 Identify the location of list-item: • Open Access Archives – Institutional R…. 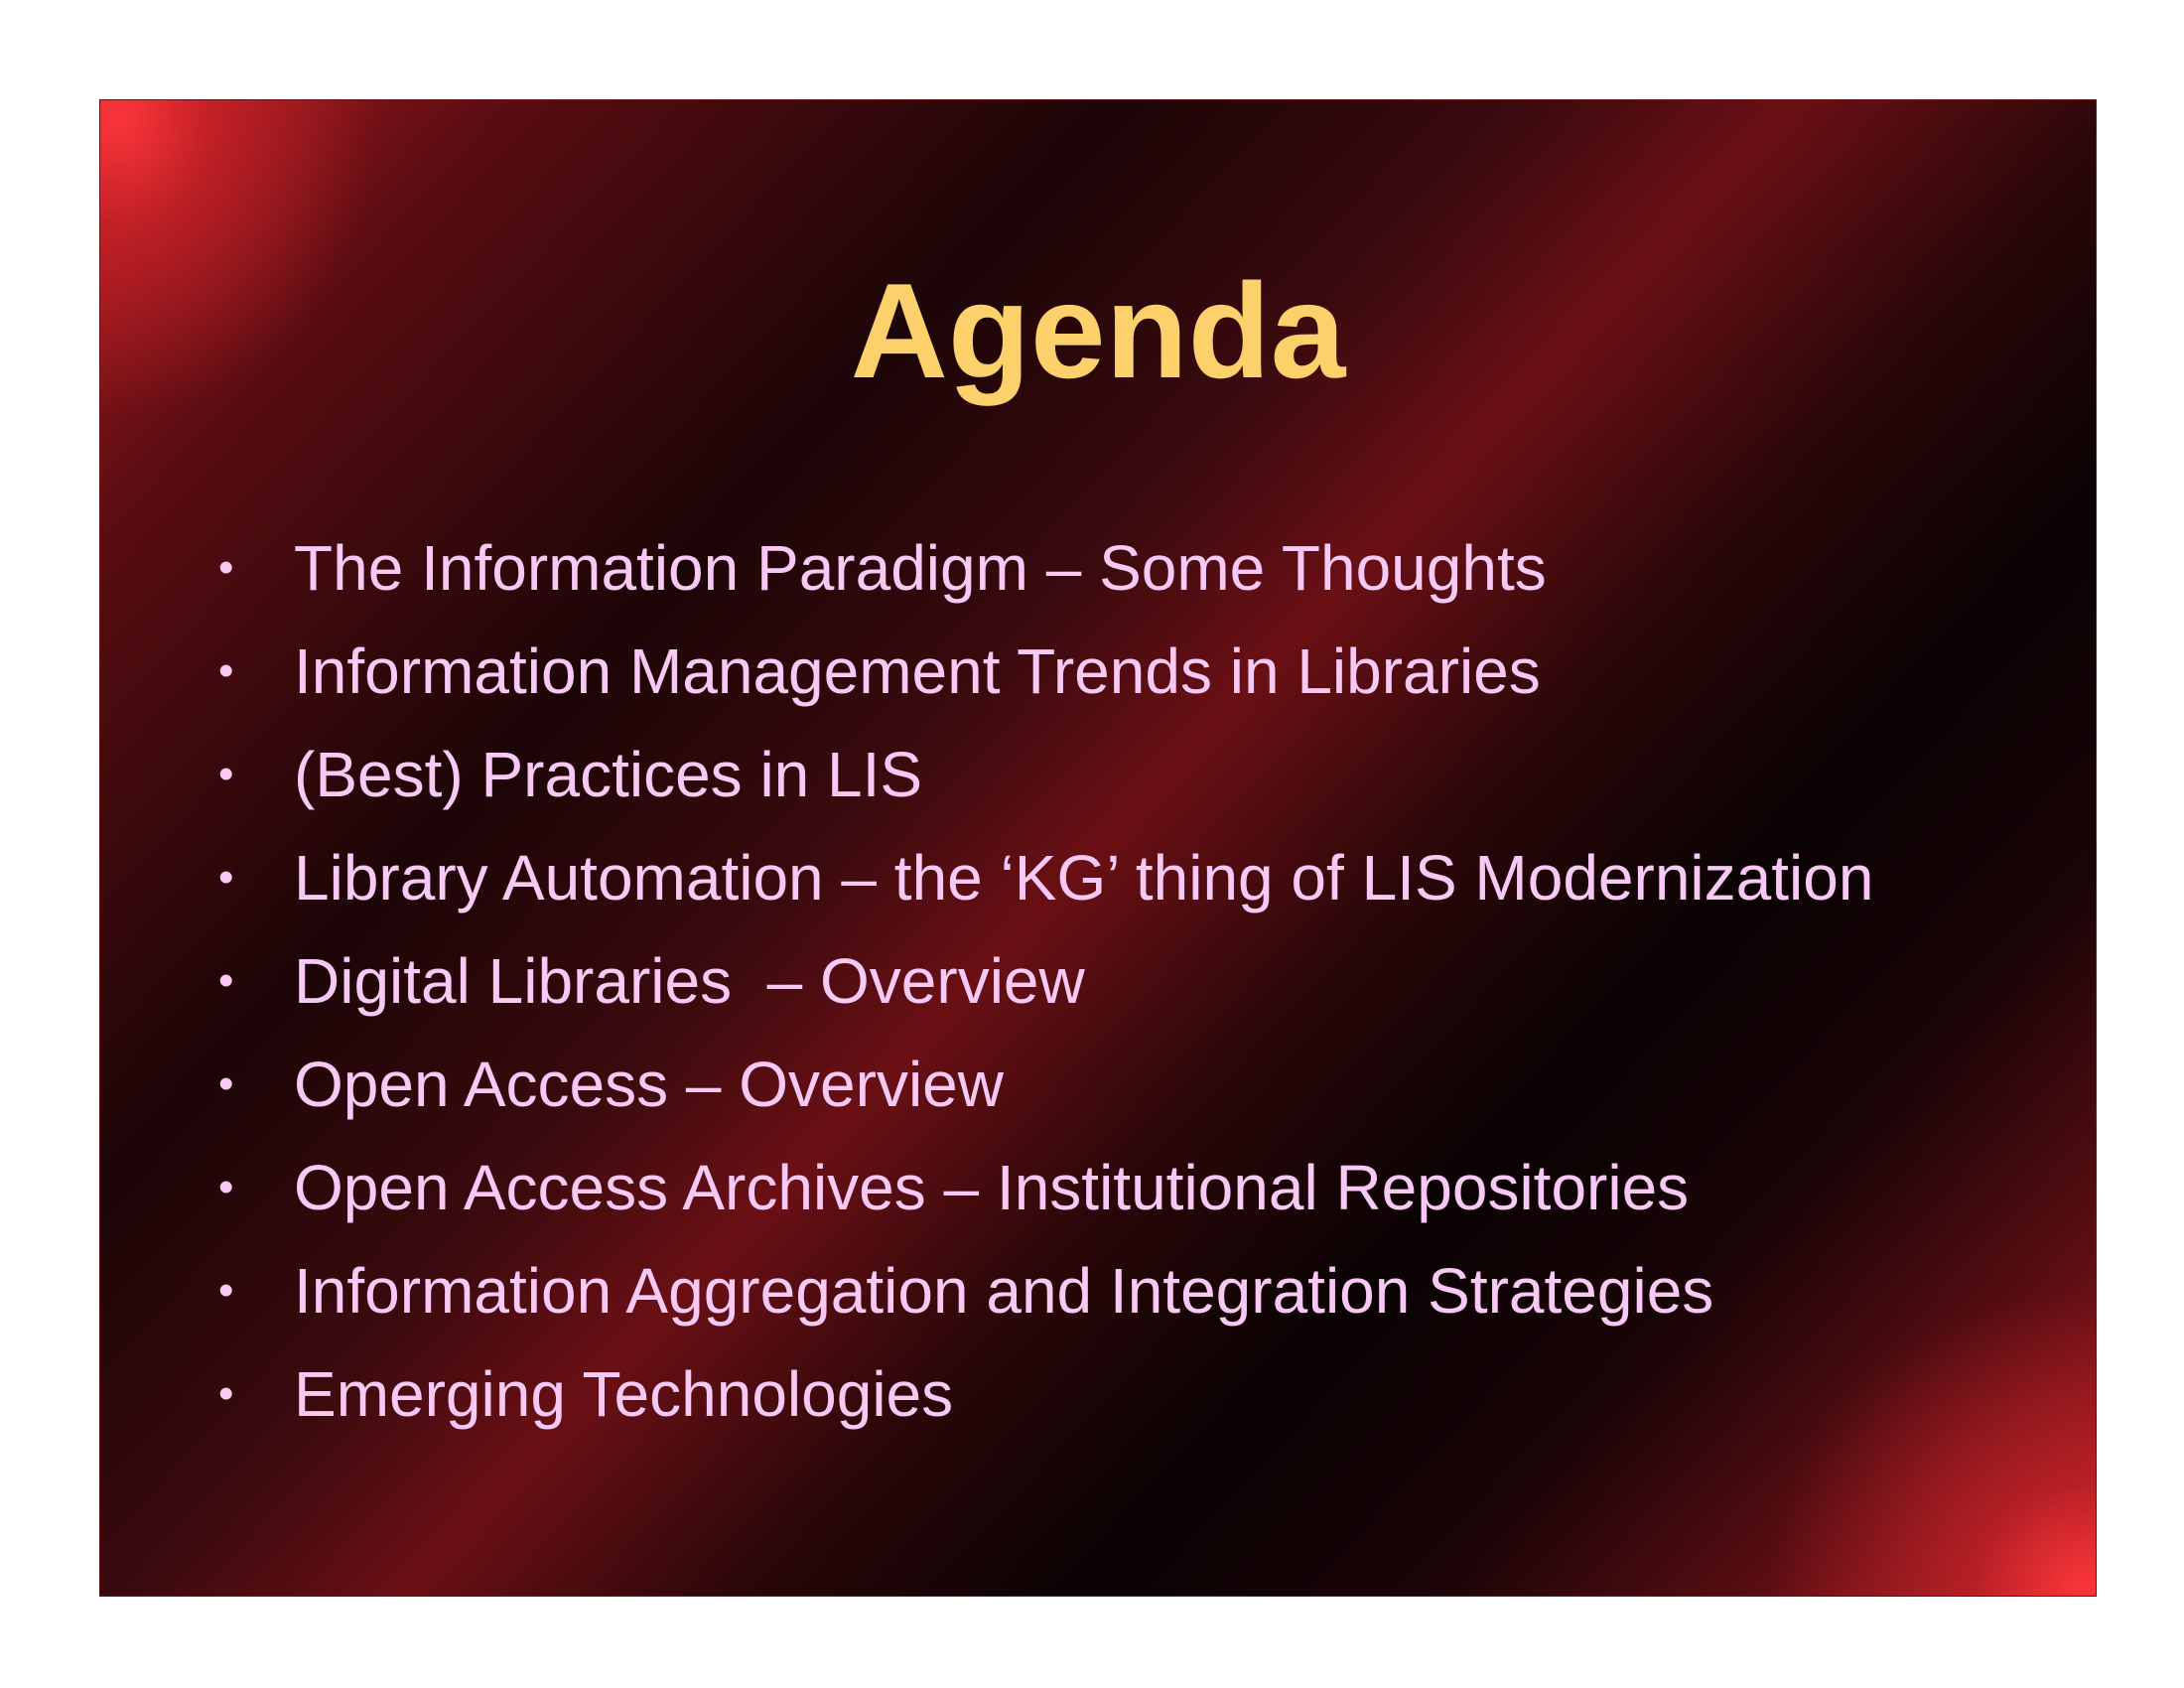
(1045, 1187).